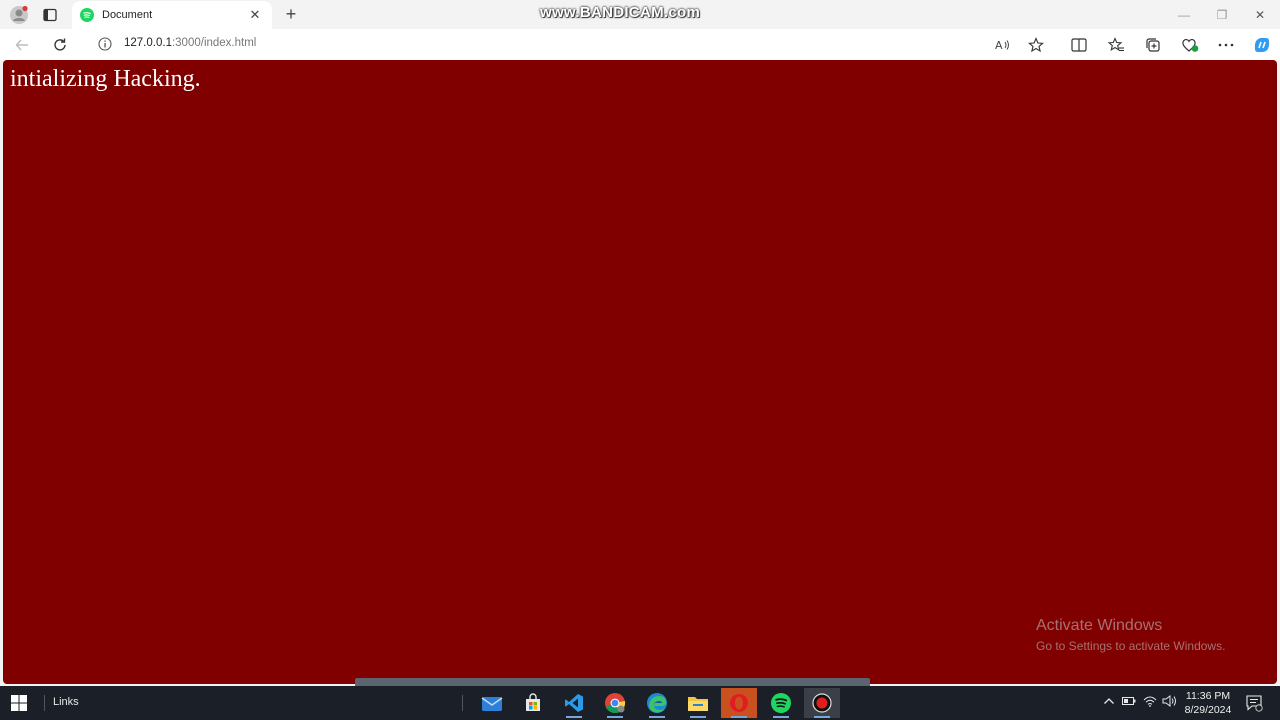  I want to click on restore-icon: ❐, so click(1222, 15).